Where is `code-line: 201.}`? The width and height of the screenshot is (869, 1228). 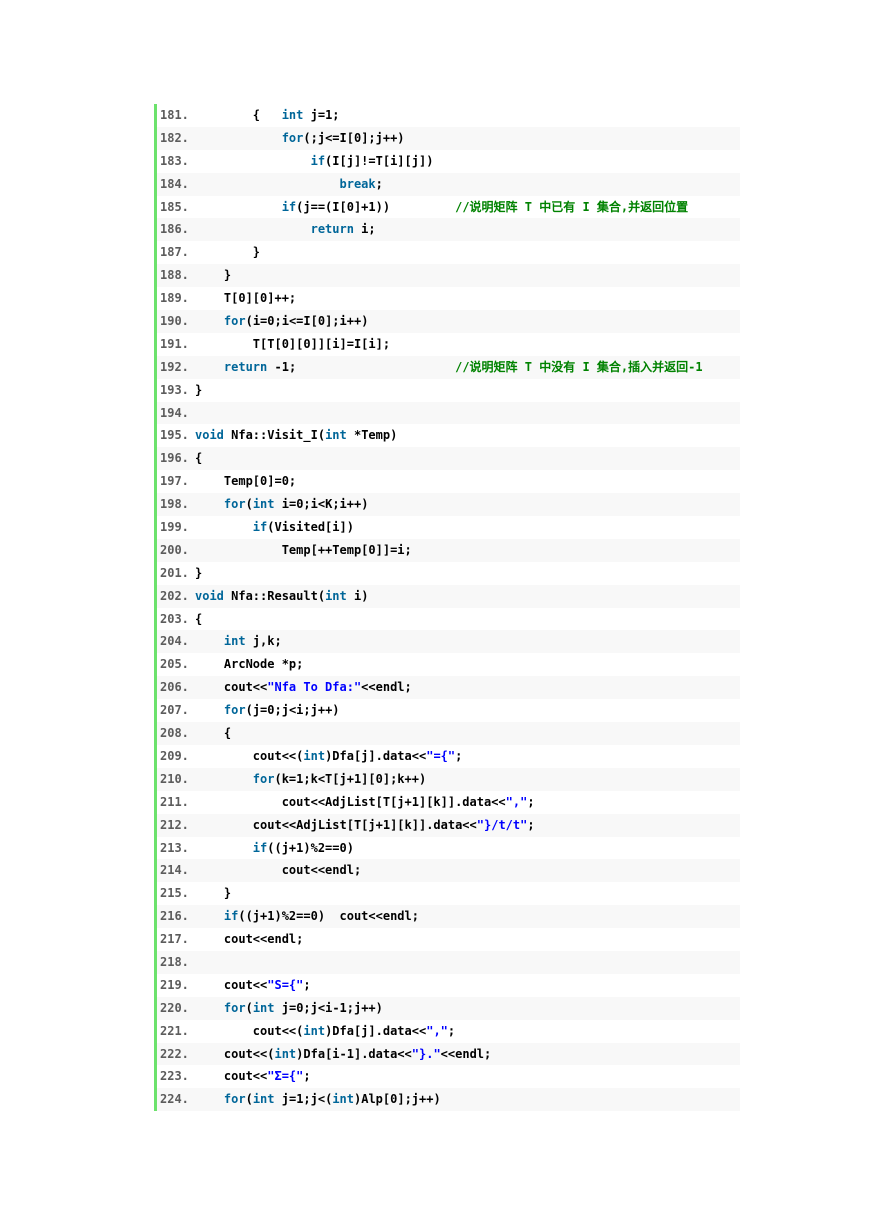
code-line: 201.} is located at coordinates (448, 573).